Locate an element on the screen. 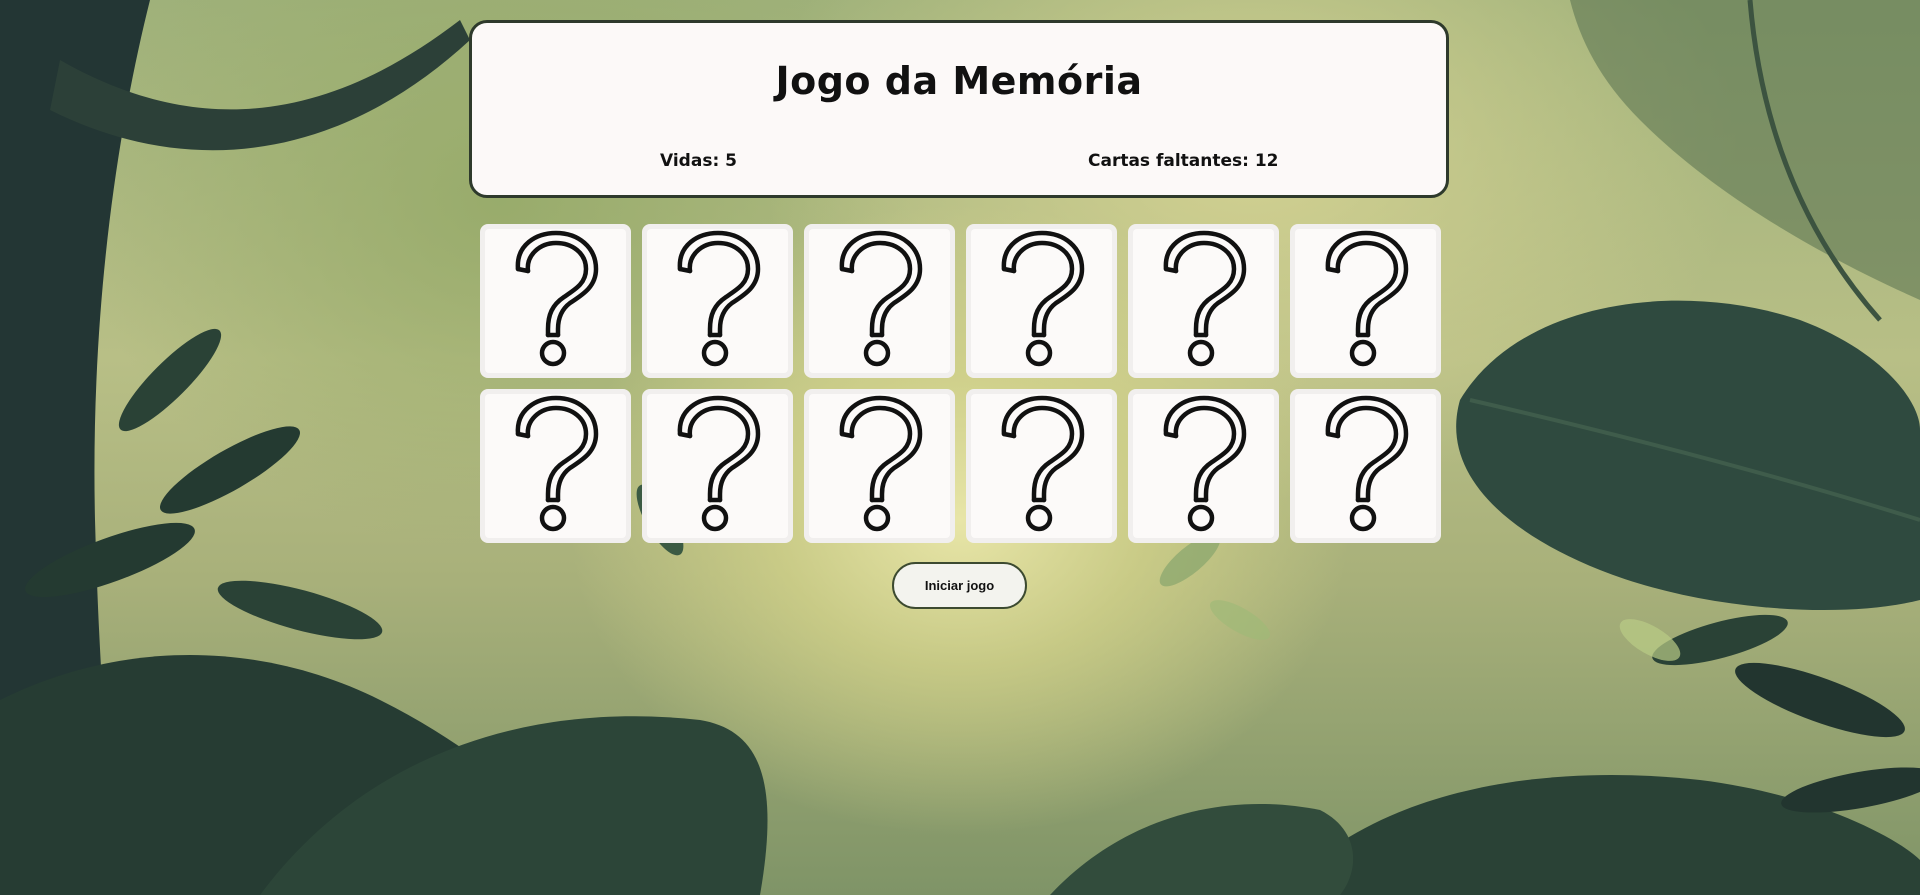 This screenshot has width=1920, height=895. start-game-button: Iniciar jogo is located at coordinates (959, 585).